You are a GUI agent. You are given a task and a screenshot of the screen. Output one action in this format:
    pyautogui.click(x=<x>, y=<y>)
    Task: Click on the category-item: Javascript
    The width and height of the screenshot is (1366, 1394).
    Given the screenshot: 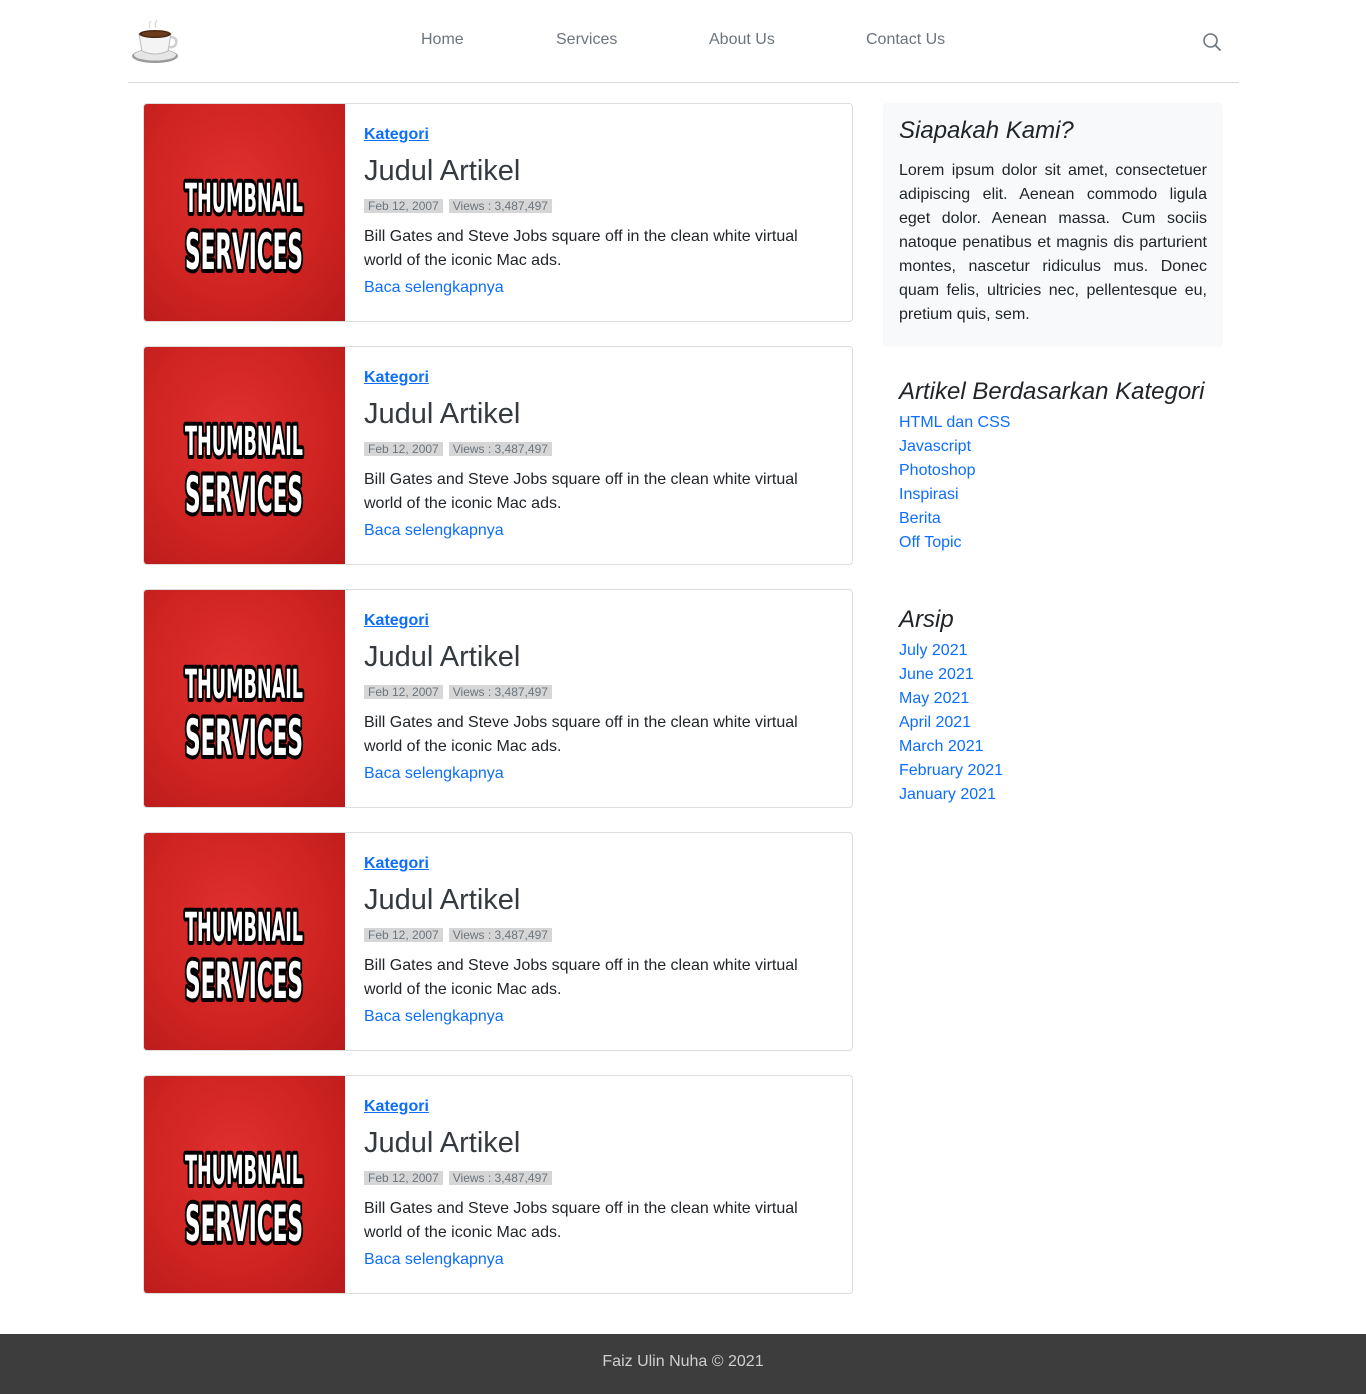 What is the action you would take?
    pyautogui.click(x=1059, y=447)
    